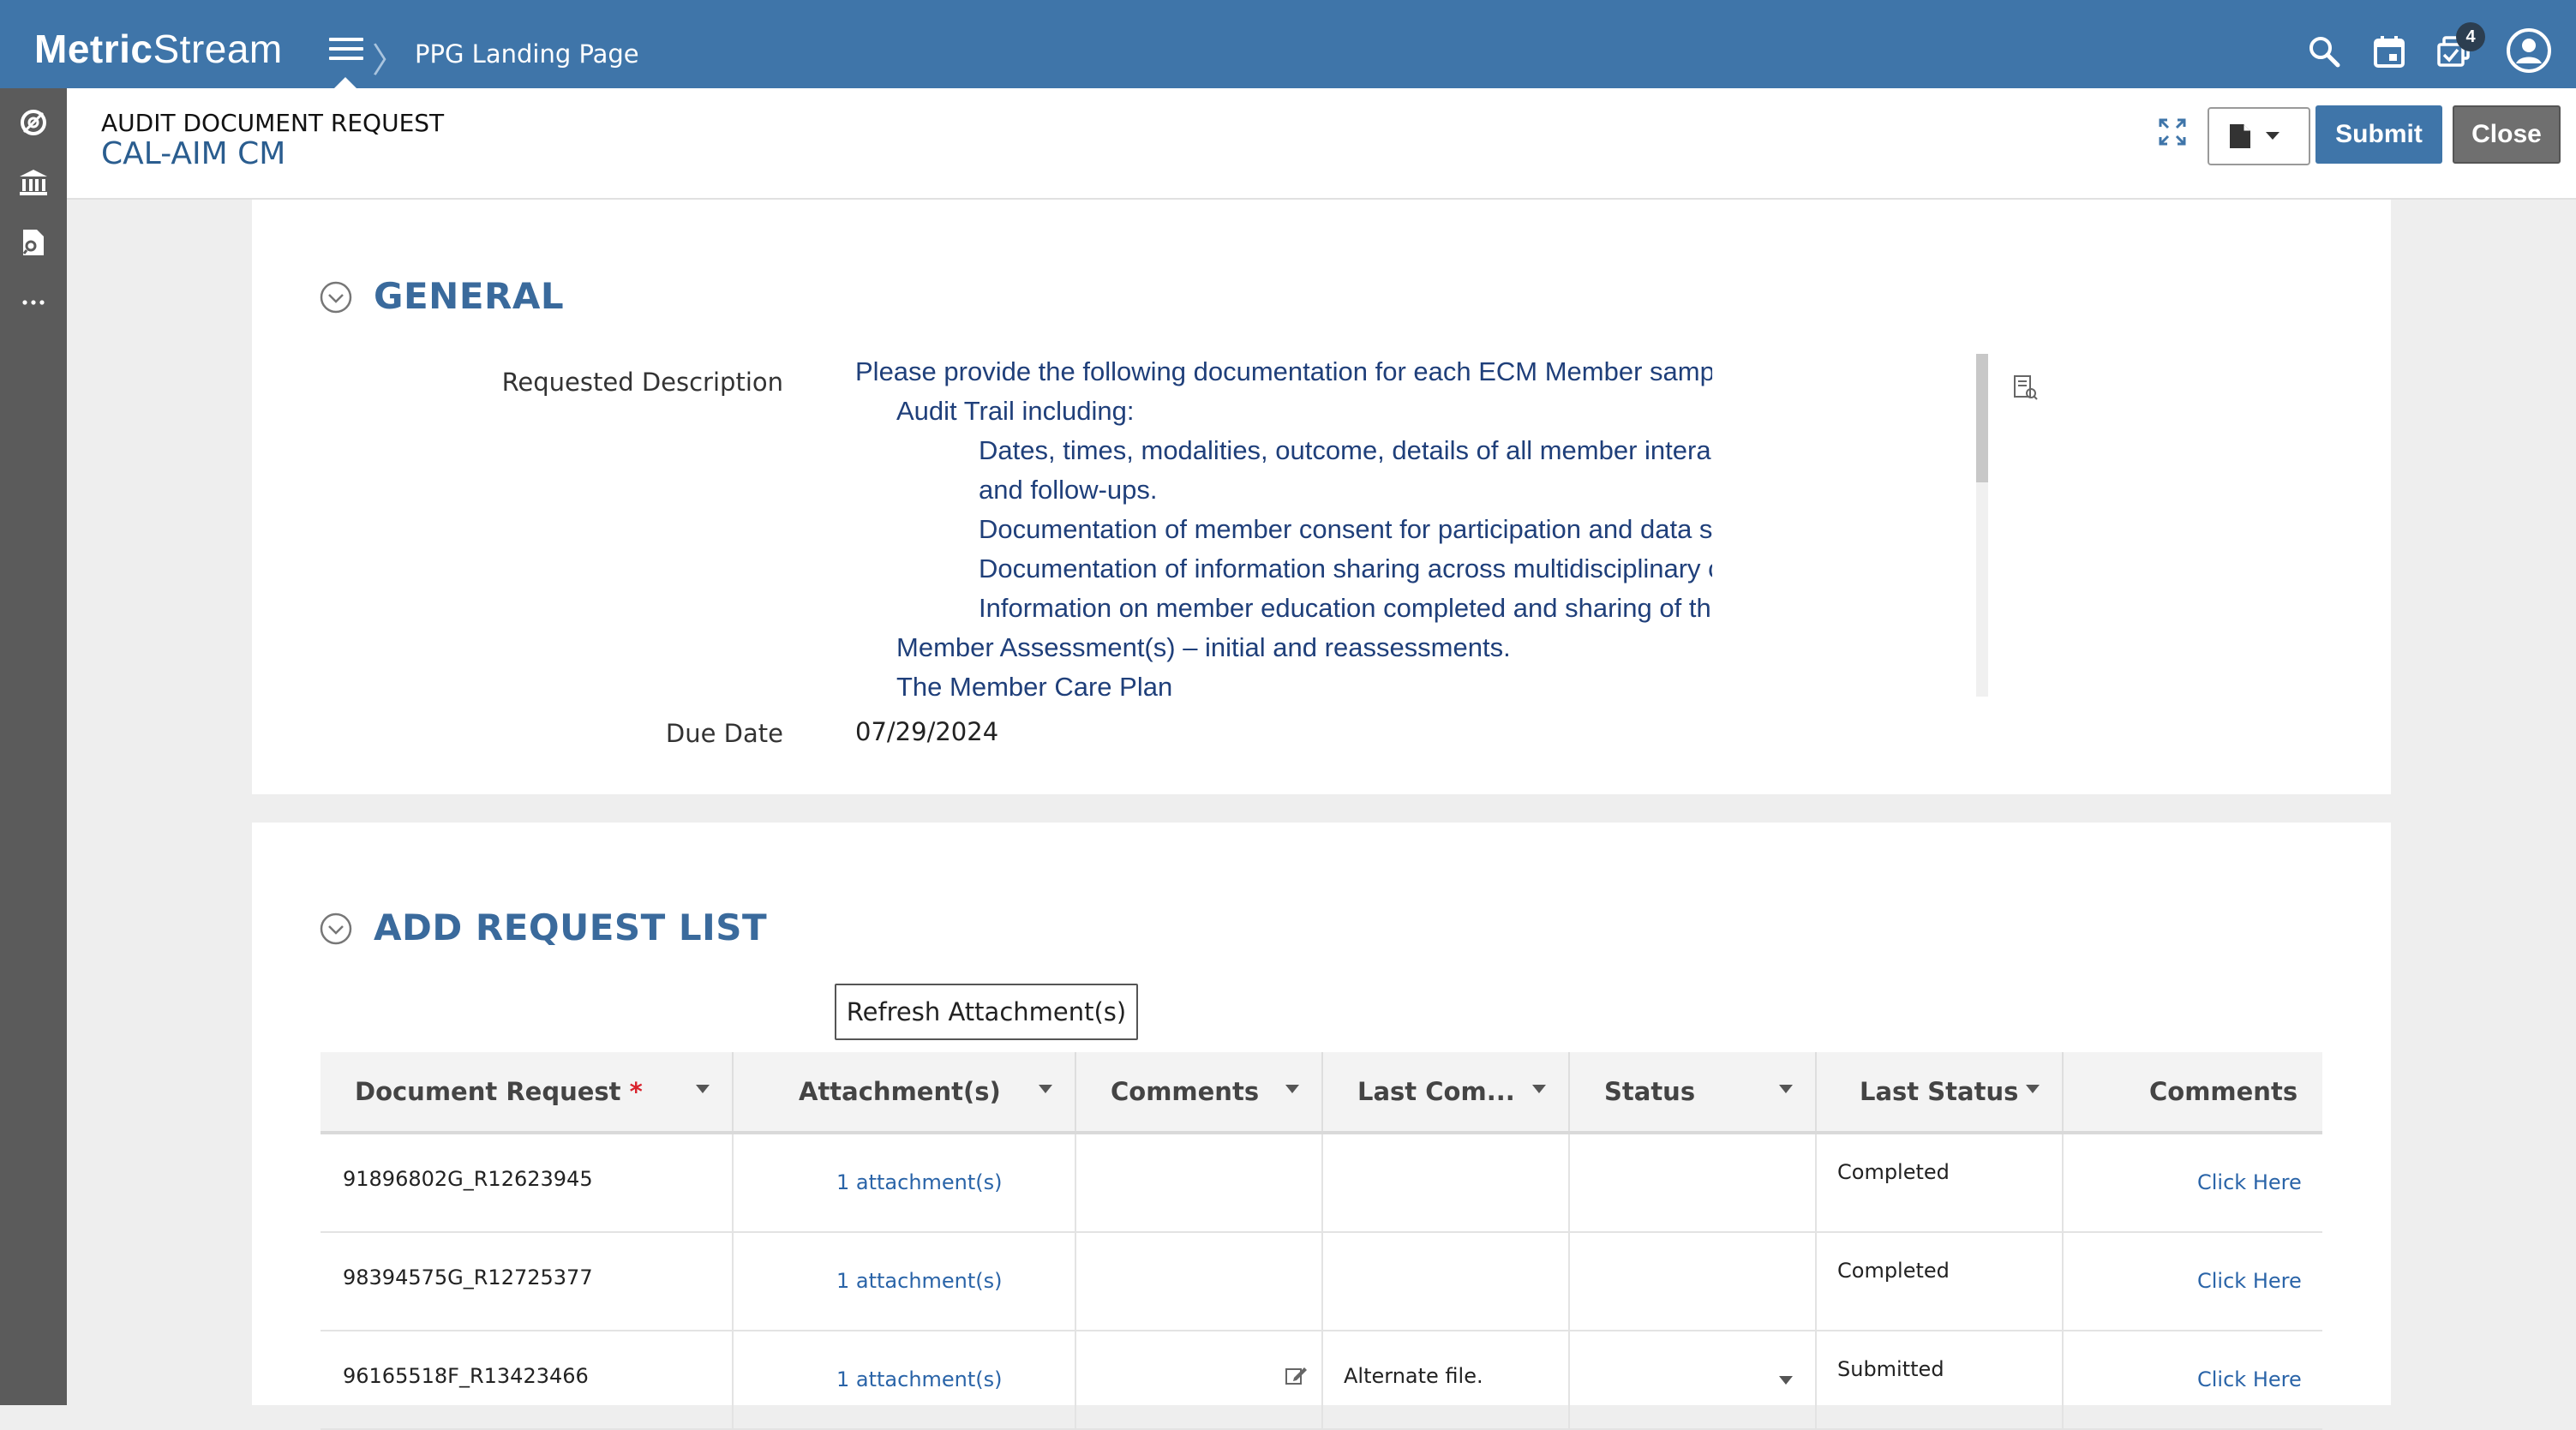 The width and height of the screenshot is (2576, 1430). I want to click on submit-button: Submit, so click(2378, 134).